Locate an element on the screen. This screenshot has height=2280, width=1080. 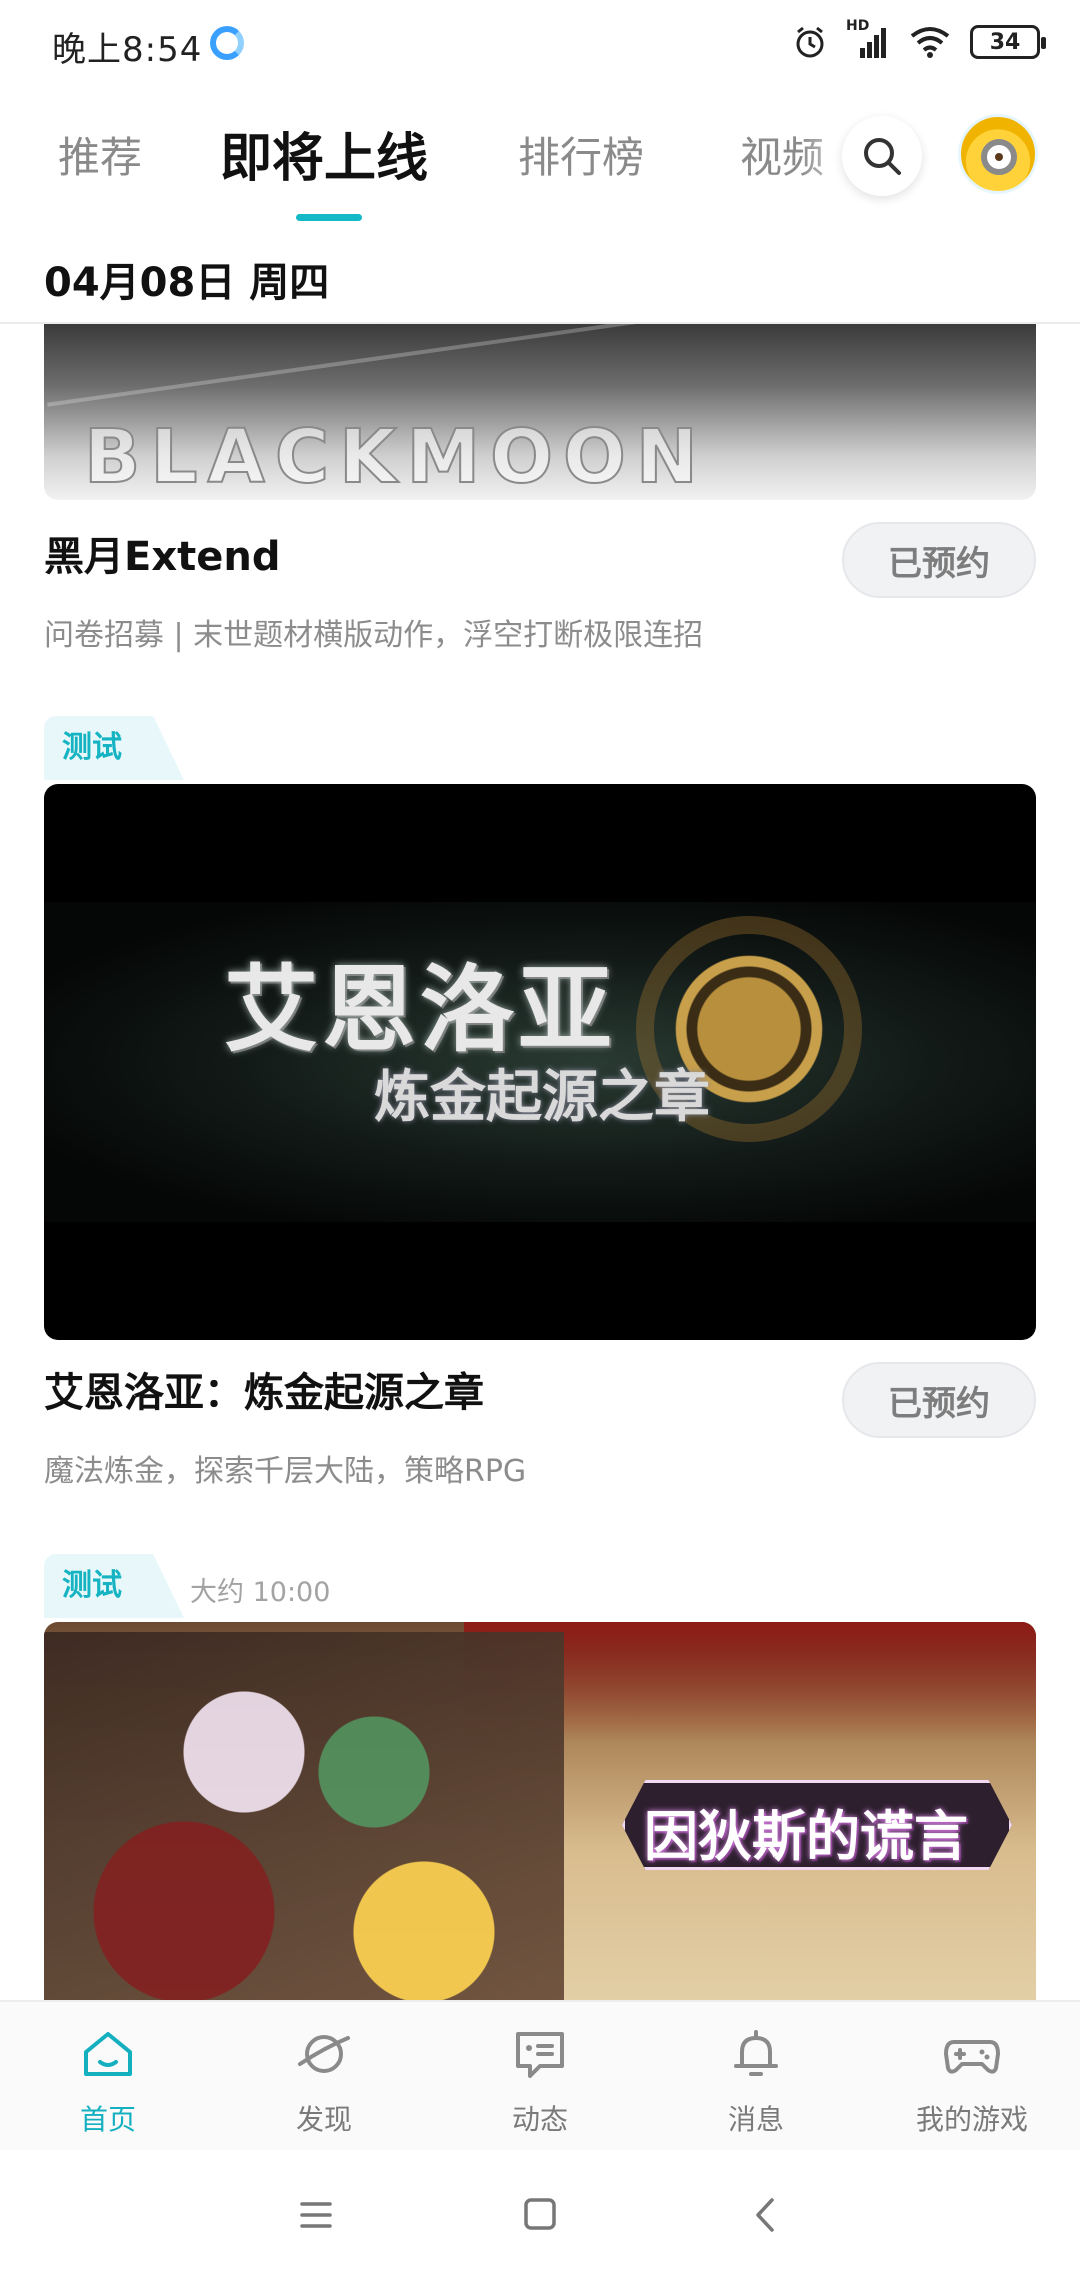
avatar is located at coordinates (998, 154).